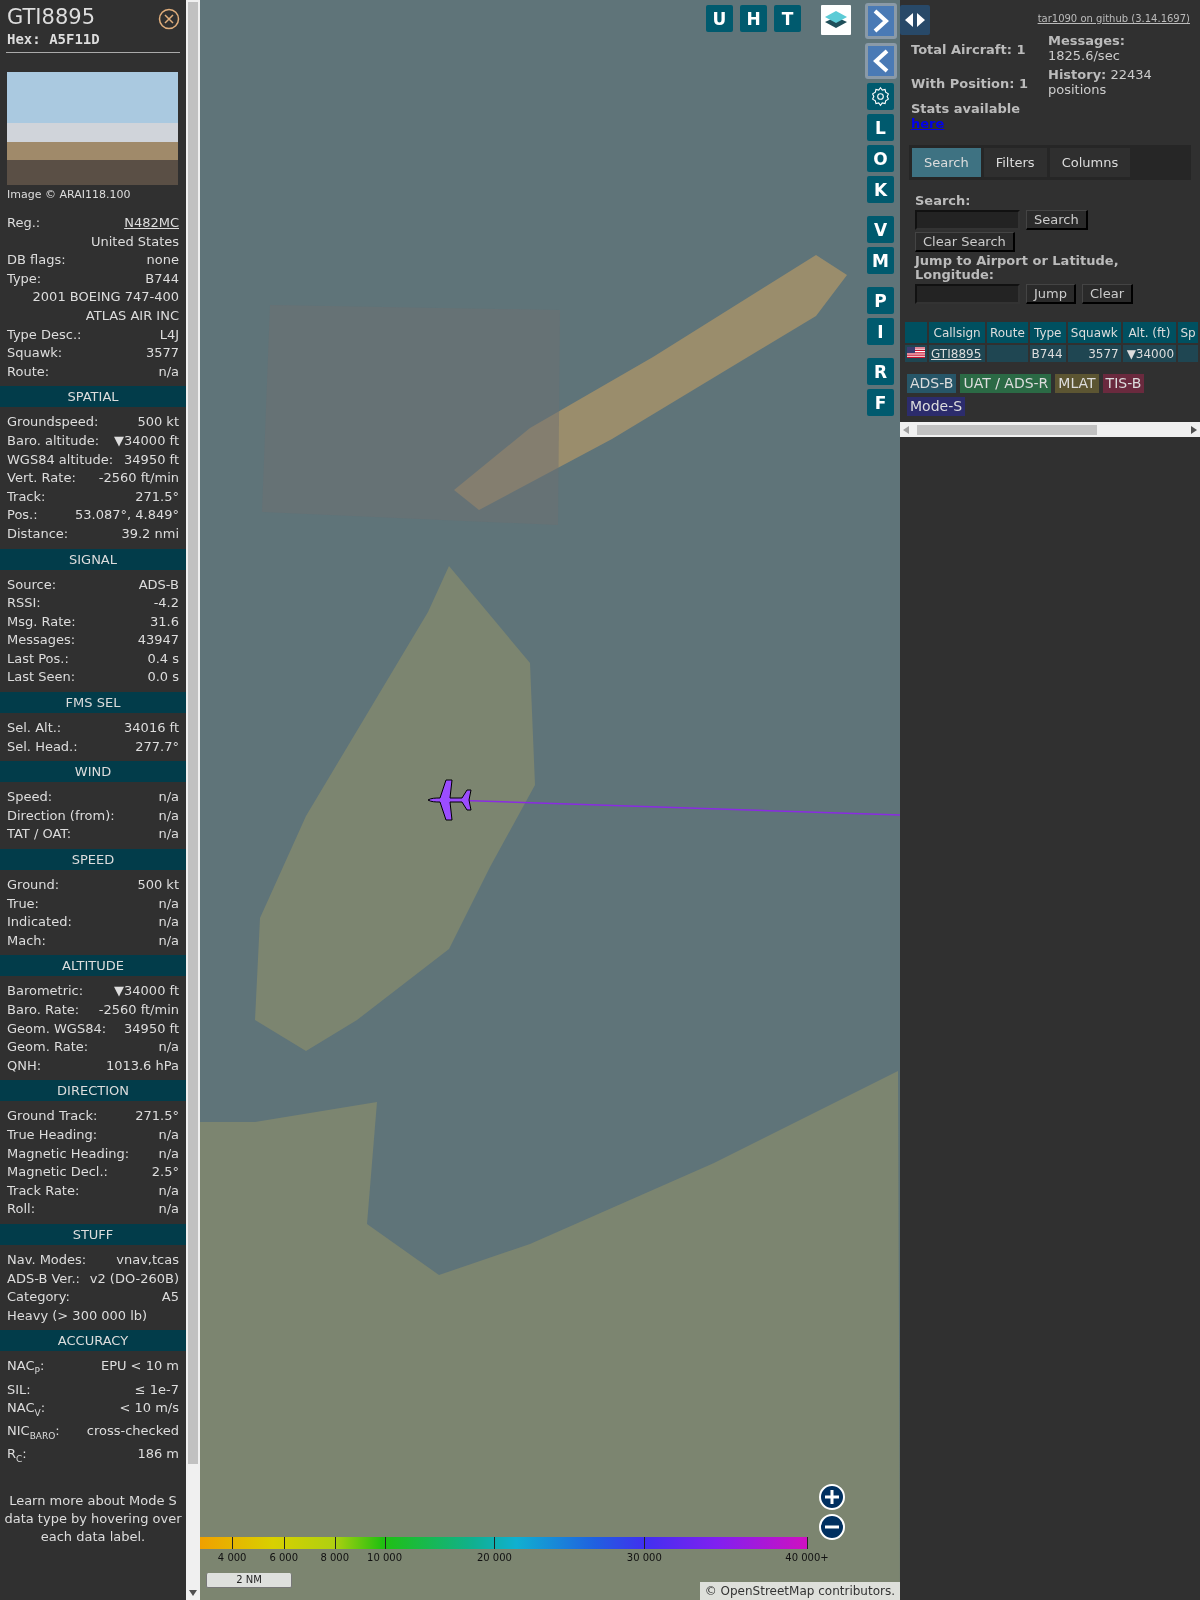  What do you see at coordinates (24, 603) in the screenshot?
I see `field-label: RSSI:` at bounding box center [24, 603].